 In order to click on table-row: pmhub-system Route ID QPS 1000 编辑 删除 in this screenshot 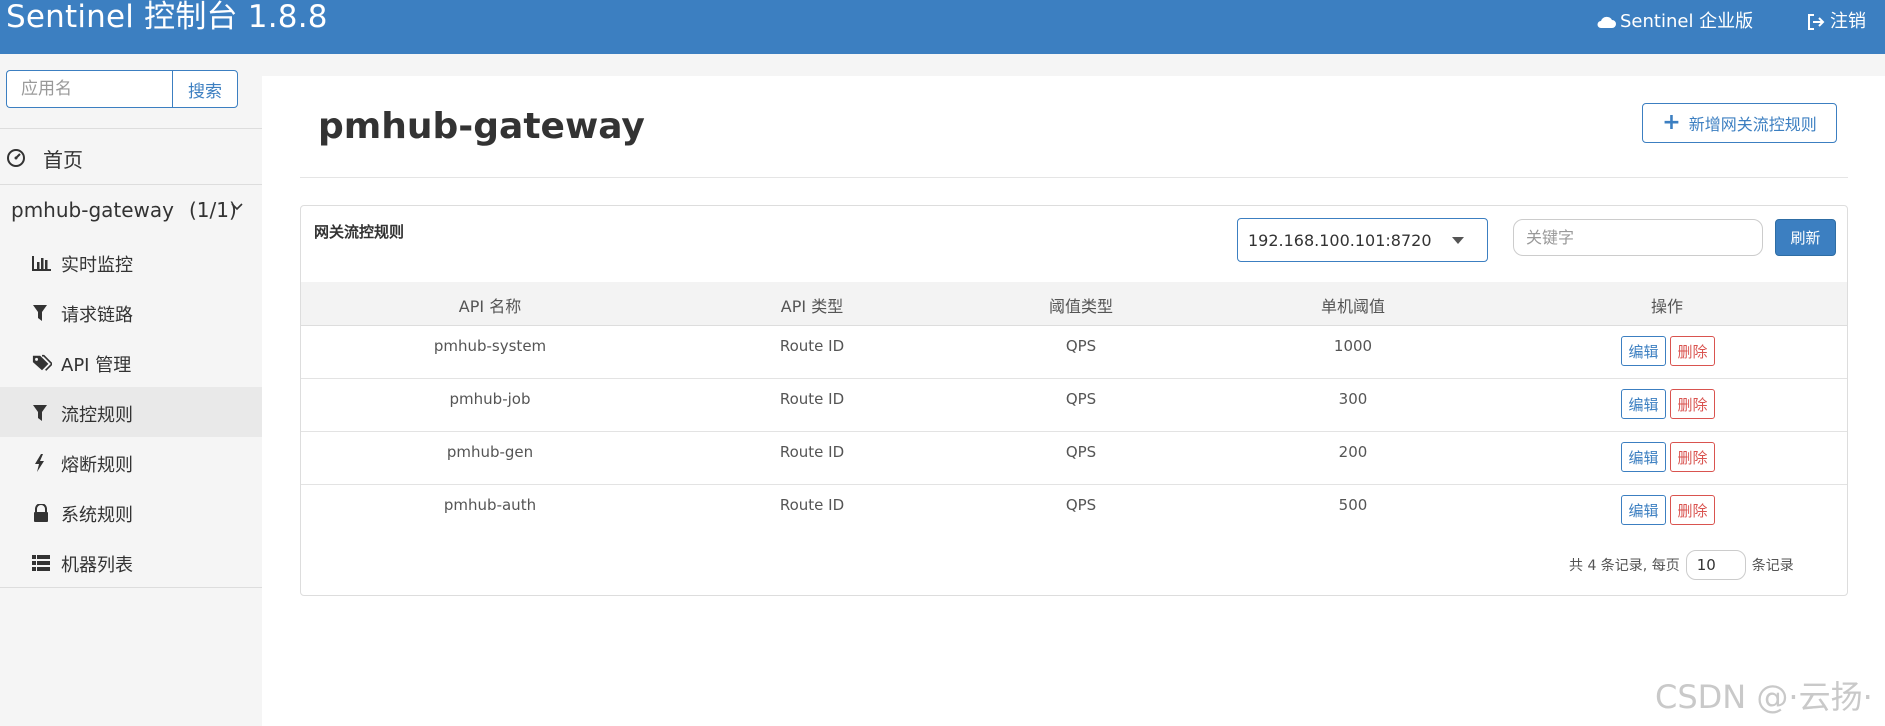, I will do `click(1074, 352)`.